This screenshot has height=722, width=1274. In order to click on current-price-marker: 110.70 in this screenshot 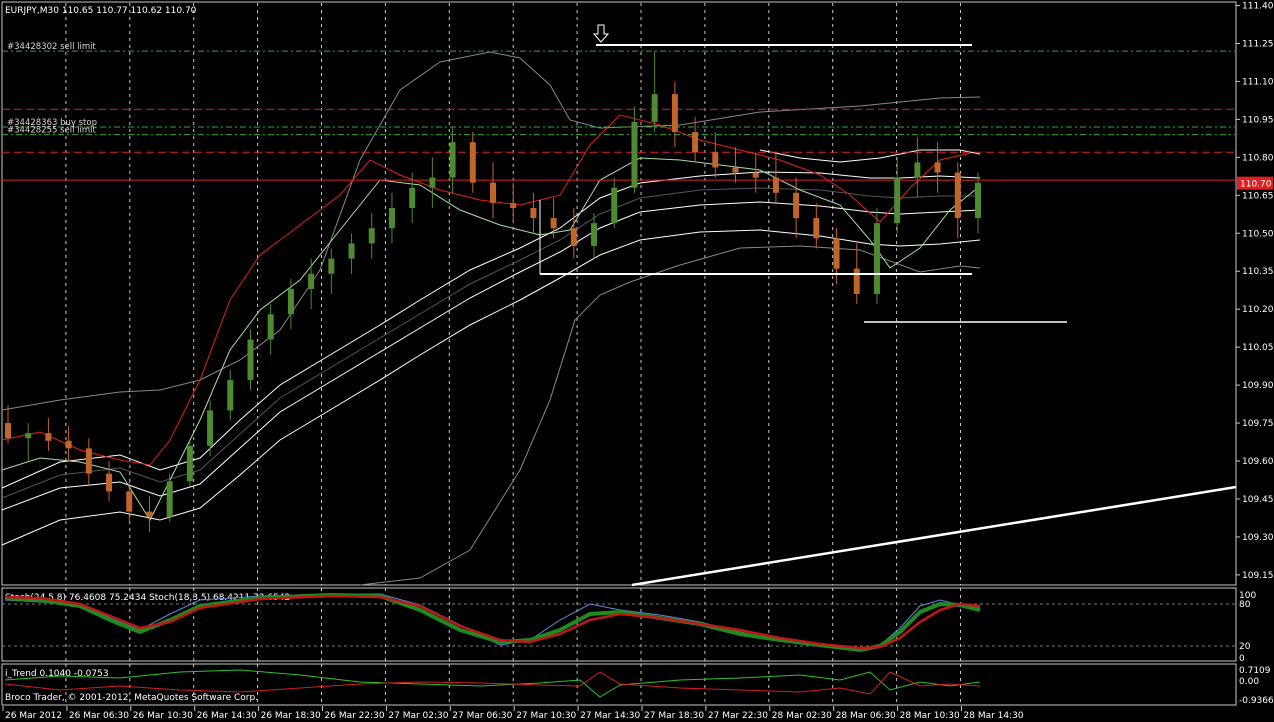, I will do `click(1255, 183)`.